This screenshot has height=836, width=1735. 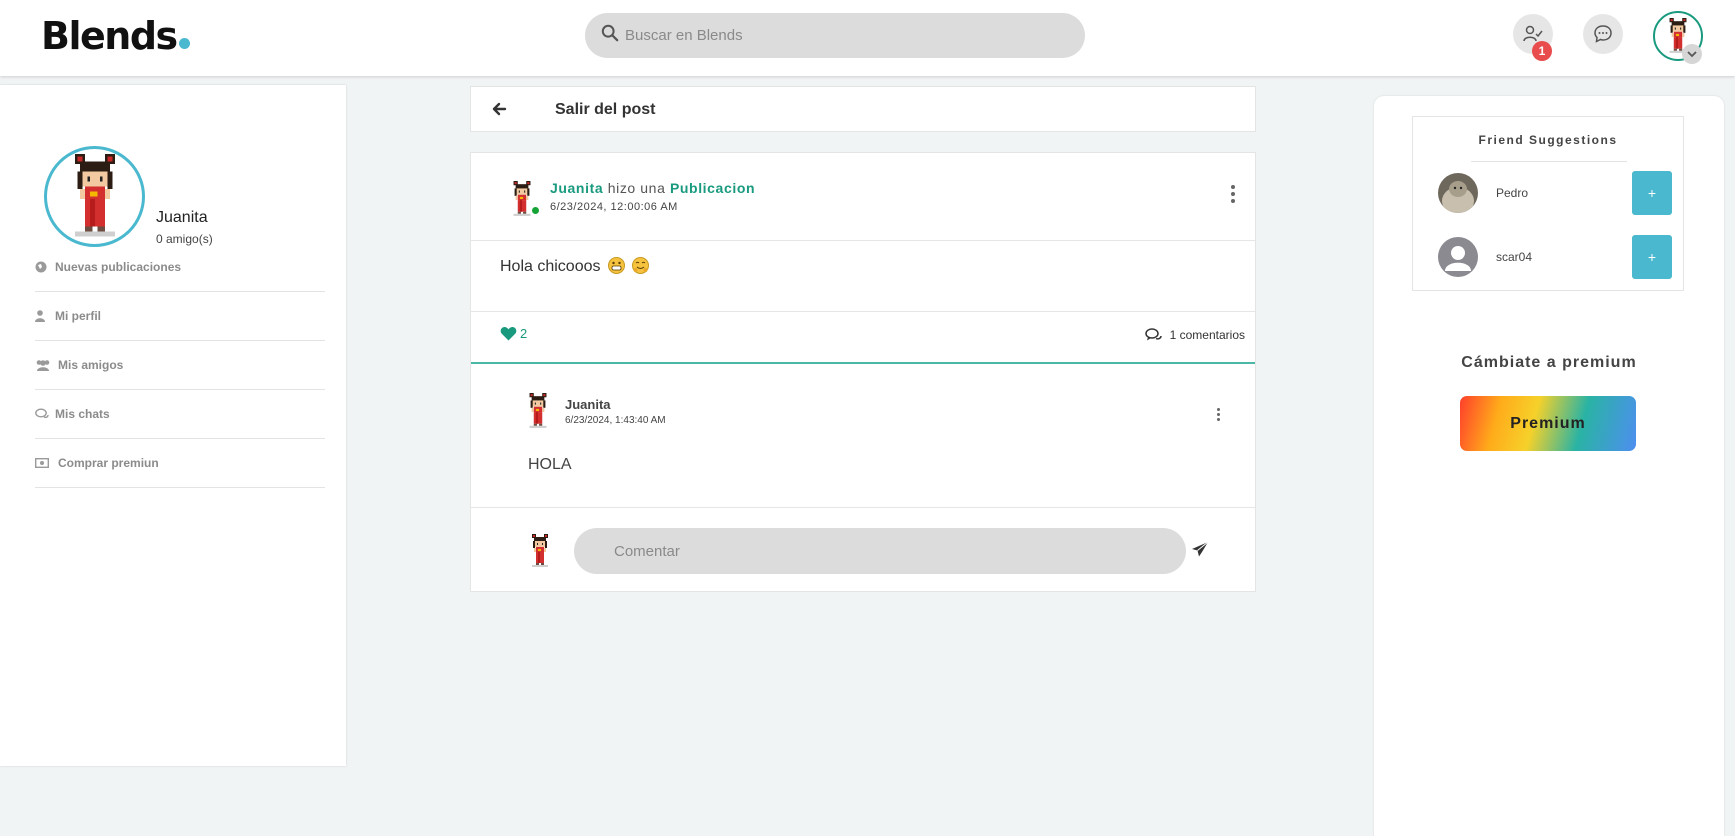 I want to click on friend-suggestions-card: Friend Suggestions Pedro + scar04 +, so click(x=1548, y=203).